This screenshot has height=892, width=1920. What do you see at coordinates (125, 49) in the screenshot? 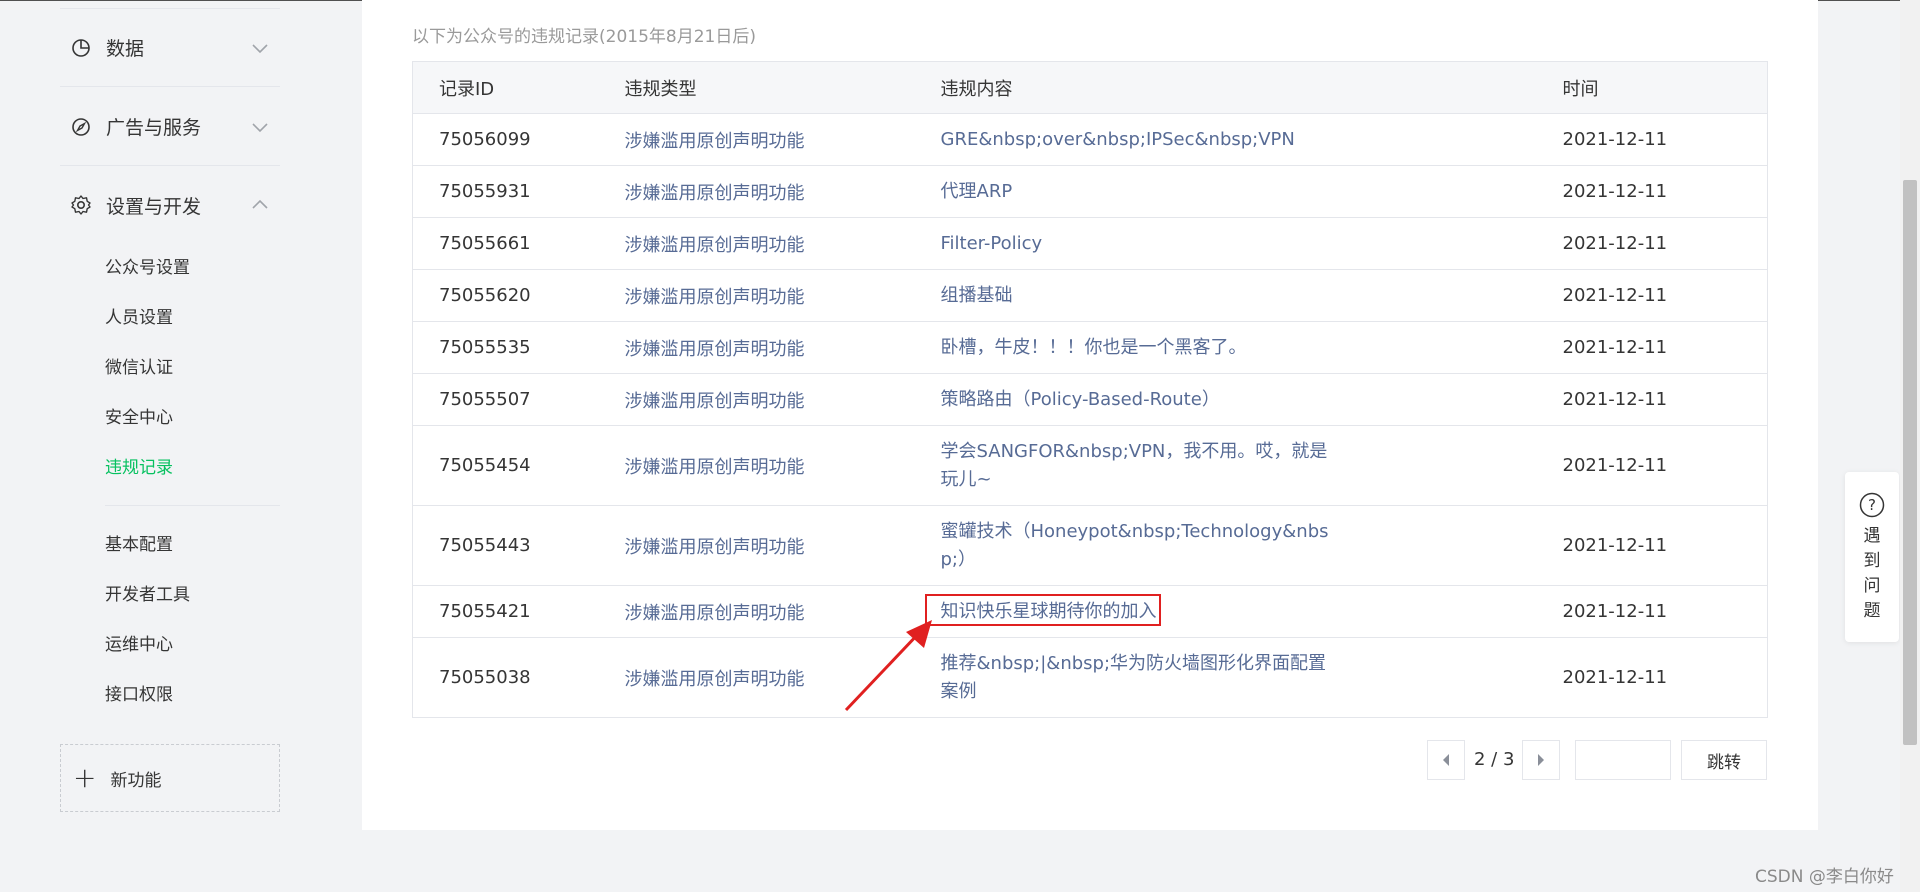
I see `sidebar-group-label: 数据` at bounding box center [125, 49].